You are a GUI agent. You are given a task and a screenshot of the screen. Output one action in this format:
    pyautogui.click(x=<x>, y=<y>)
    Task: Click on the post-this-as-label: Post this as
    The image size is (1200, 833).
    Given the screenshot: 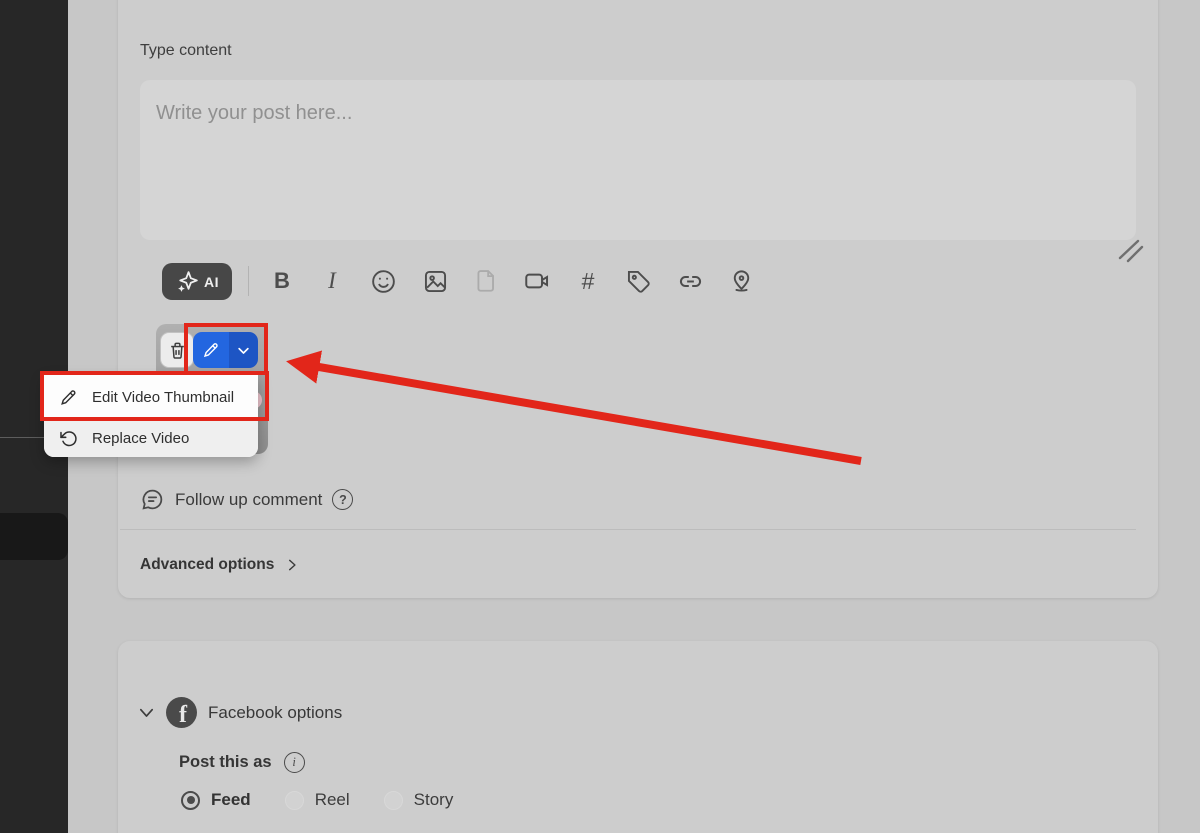 What is the action you would take?
    pyautogui.click(x=225, y=762)
    